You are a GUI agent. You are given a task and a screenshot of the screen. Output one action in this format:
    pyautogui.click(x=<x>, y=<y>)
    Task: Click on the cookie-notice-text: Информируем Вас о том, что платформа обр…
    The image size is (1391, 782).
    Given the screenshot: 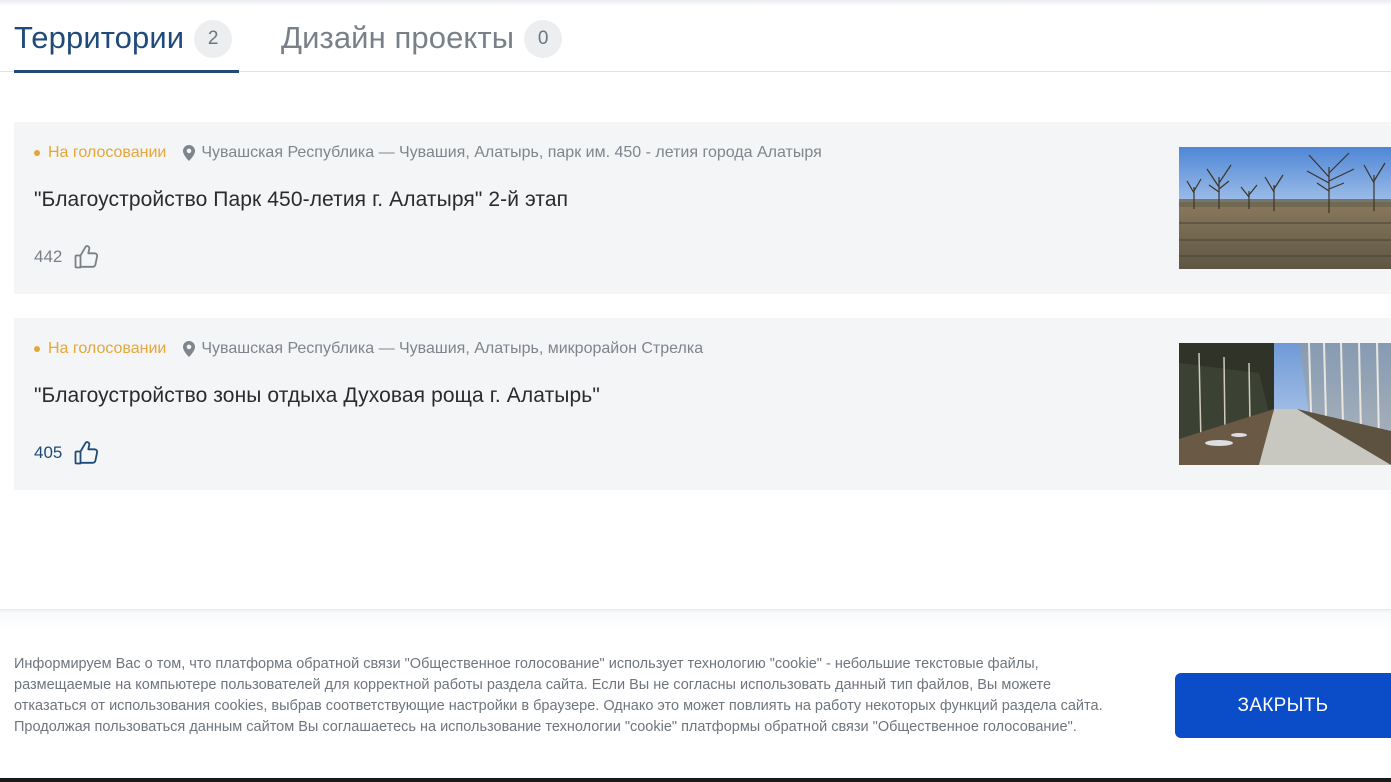 What is the action you would take?
    pyautogui.click(x=558, y=695)
    